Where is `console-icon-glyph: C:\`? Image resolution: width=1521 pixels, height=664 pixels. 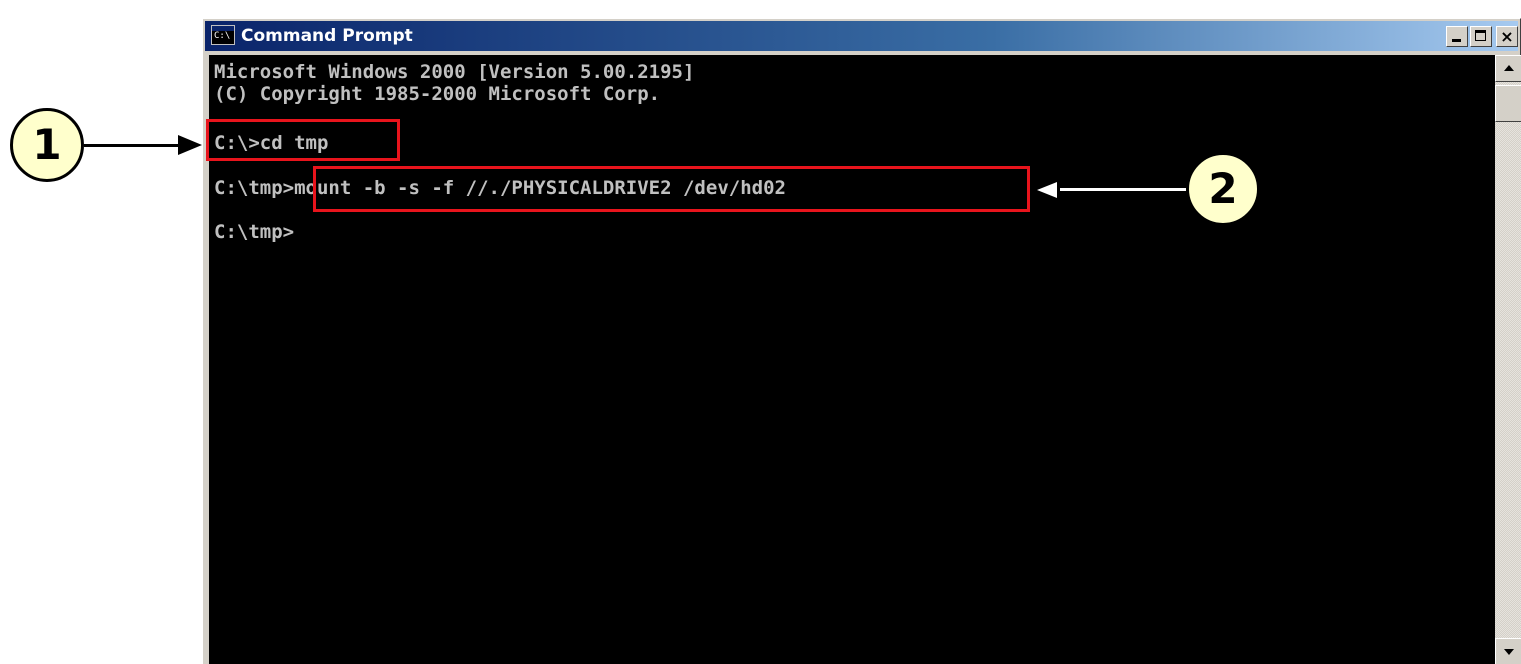
console-icon-glyph: C:\ is located at coordinates (222, 36).